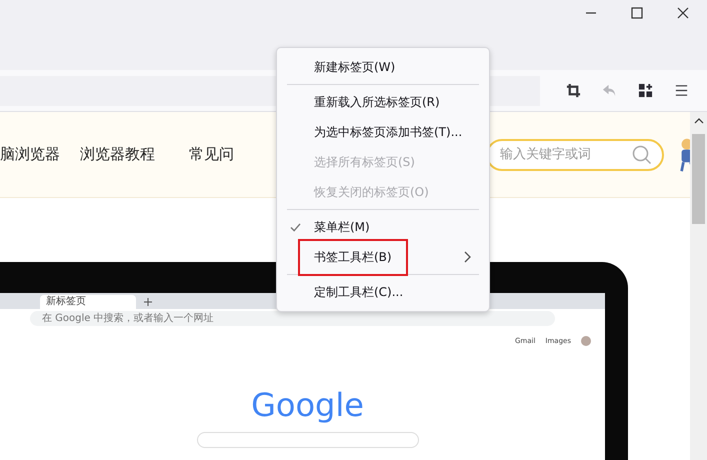  What do you see at coordinates (383, 102) in the screenshot?
I see `menu-item: 重新载入所选标签页(R)` at bounding box center [383, 102].